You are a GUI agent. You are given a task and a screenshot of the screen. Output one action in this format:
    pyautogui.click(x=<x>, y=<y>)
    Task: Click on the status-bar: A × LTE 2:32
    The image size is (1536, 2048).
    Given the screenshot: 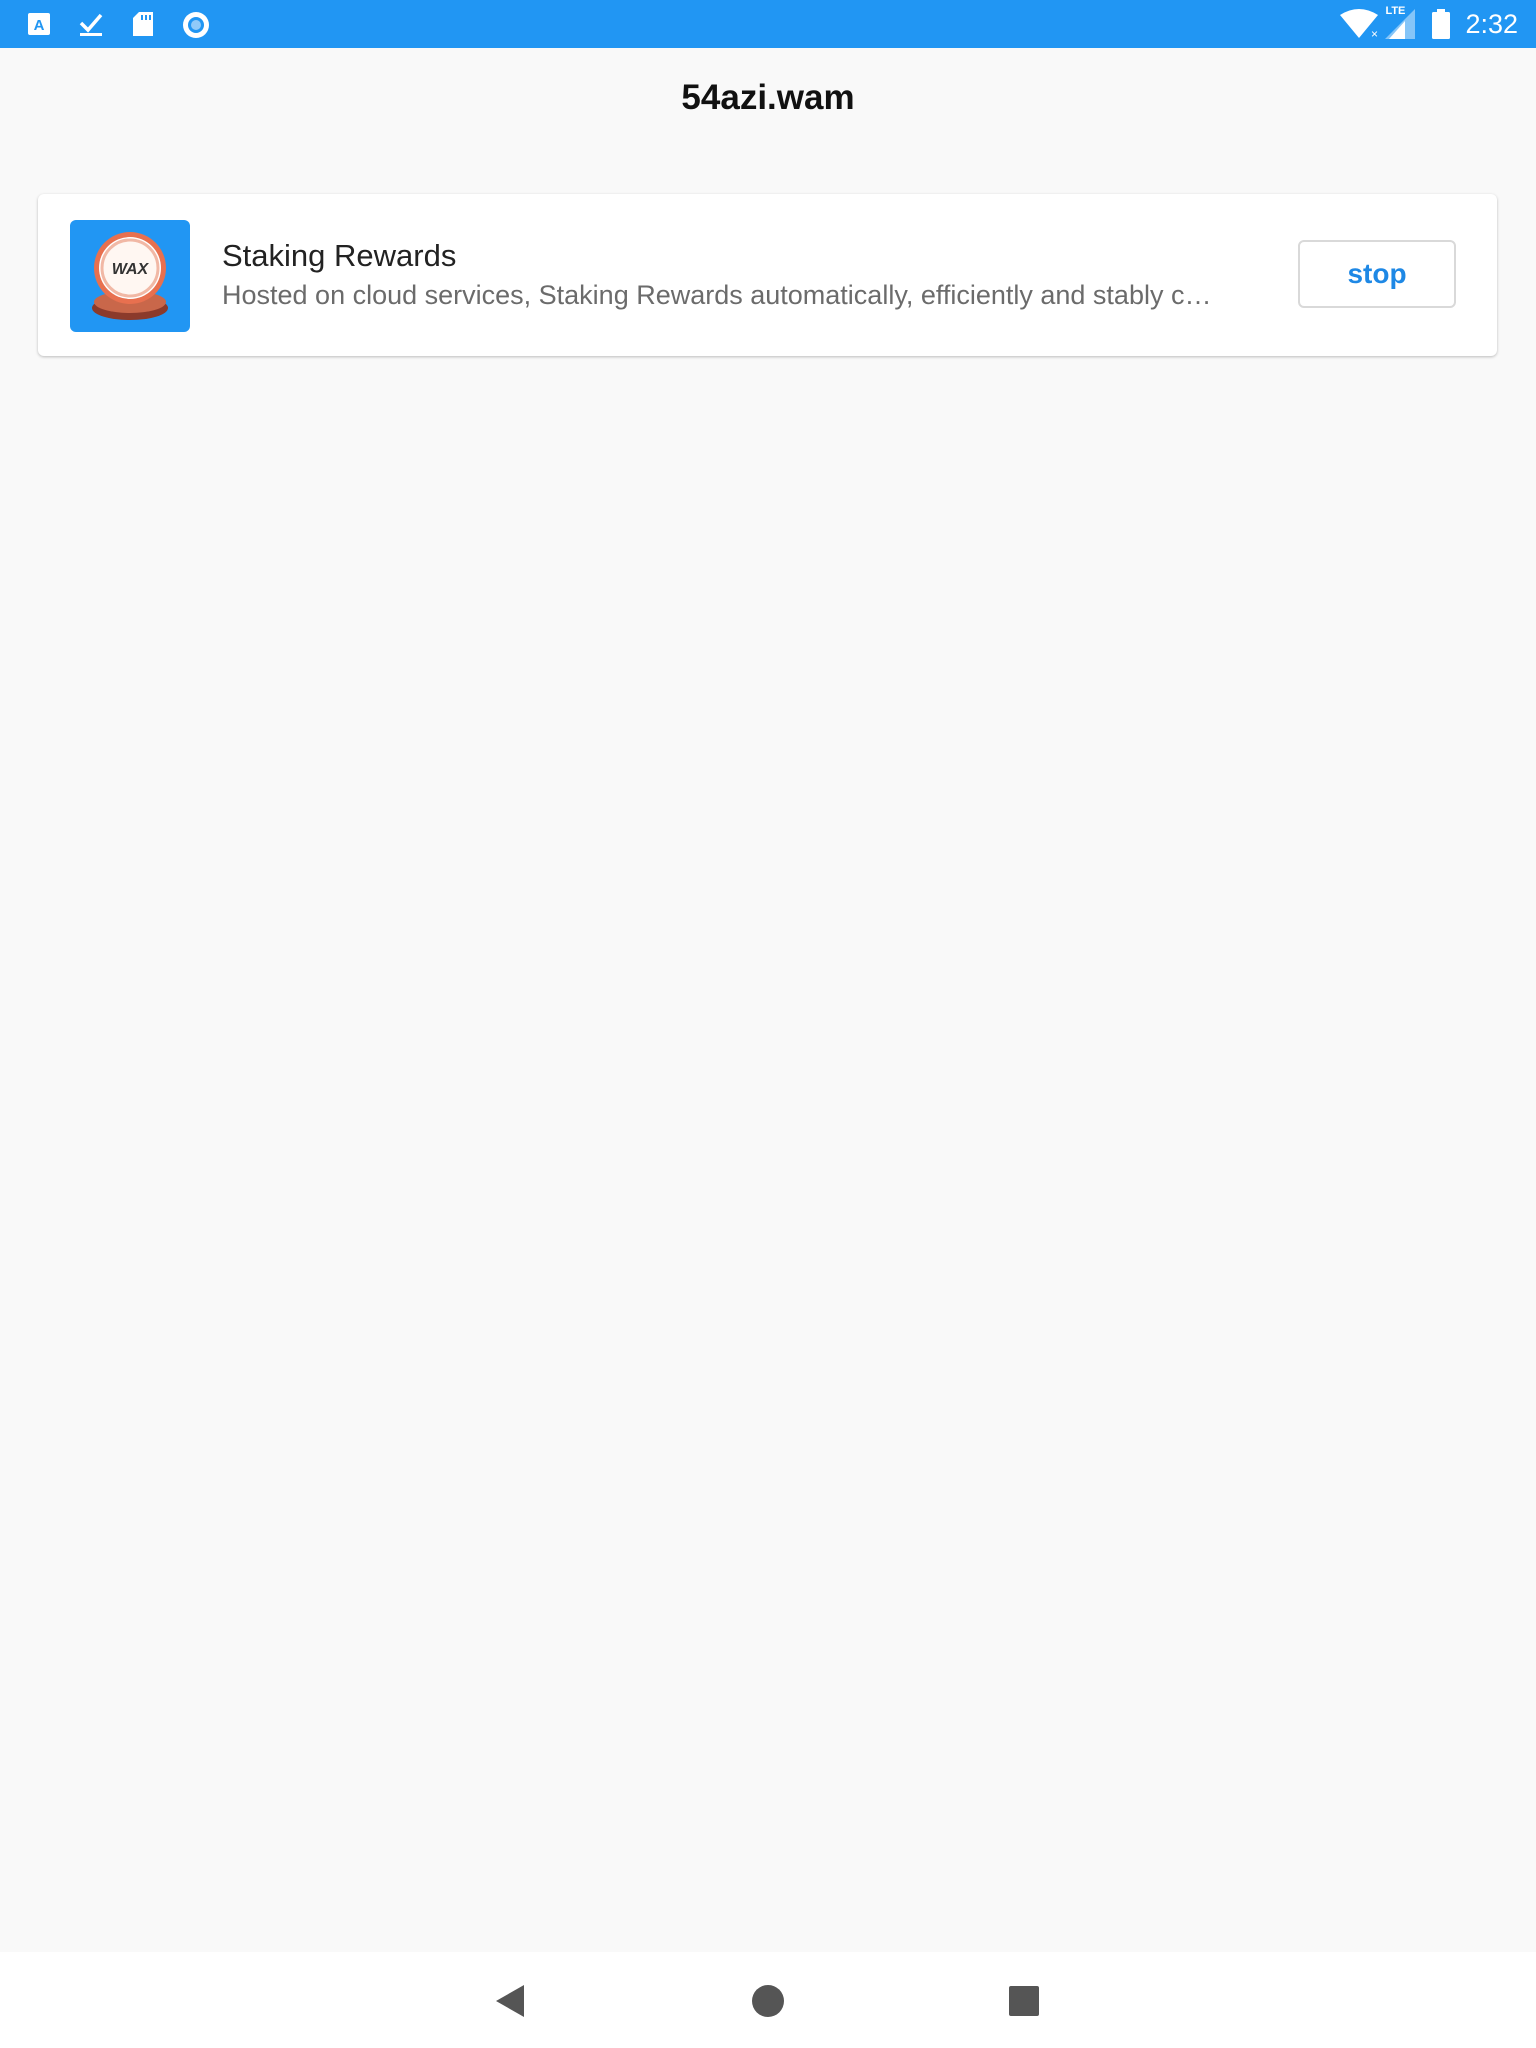 What is the action you would take?
    pyautogui.click(x=768, y=24)
    